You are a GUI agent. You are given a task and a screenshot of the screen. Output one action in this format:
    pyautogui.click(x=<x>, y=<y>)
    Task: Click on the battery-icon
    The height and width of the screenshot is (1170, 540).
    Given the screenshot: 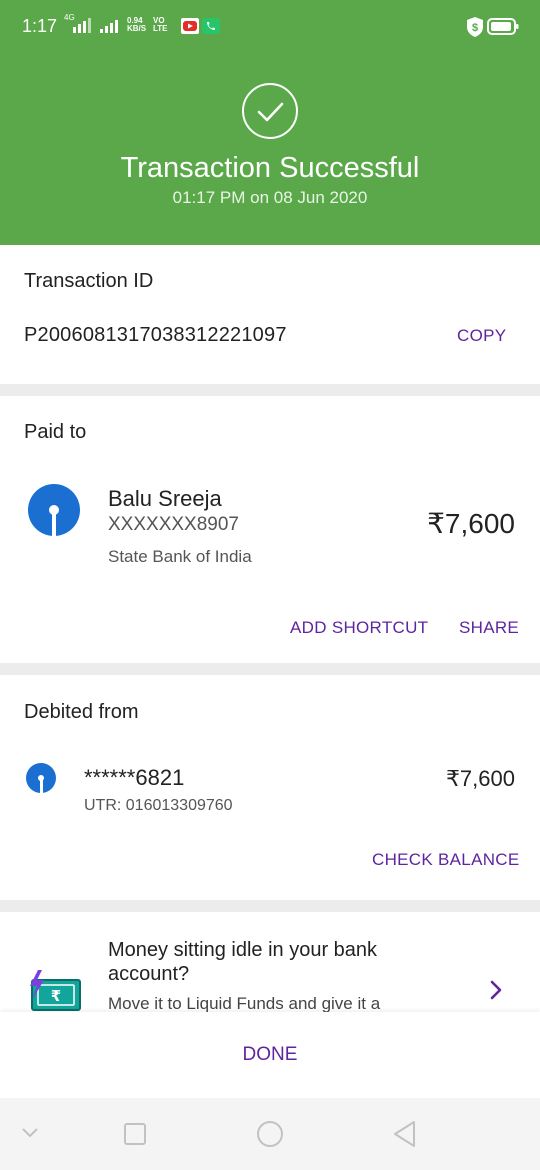 What is the action you would take?
    pyautogui.click(x=503, y=26)
    